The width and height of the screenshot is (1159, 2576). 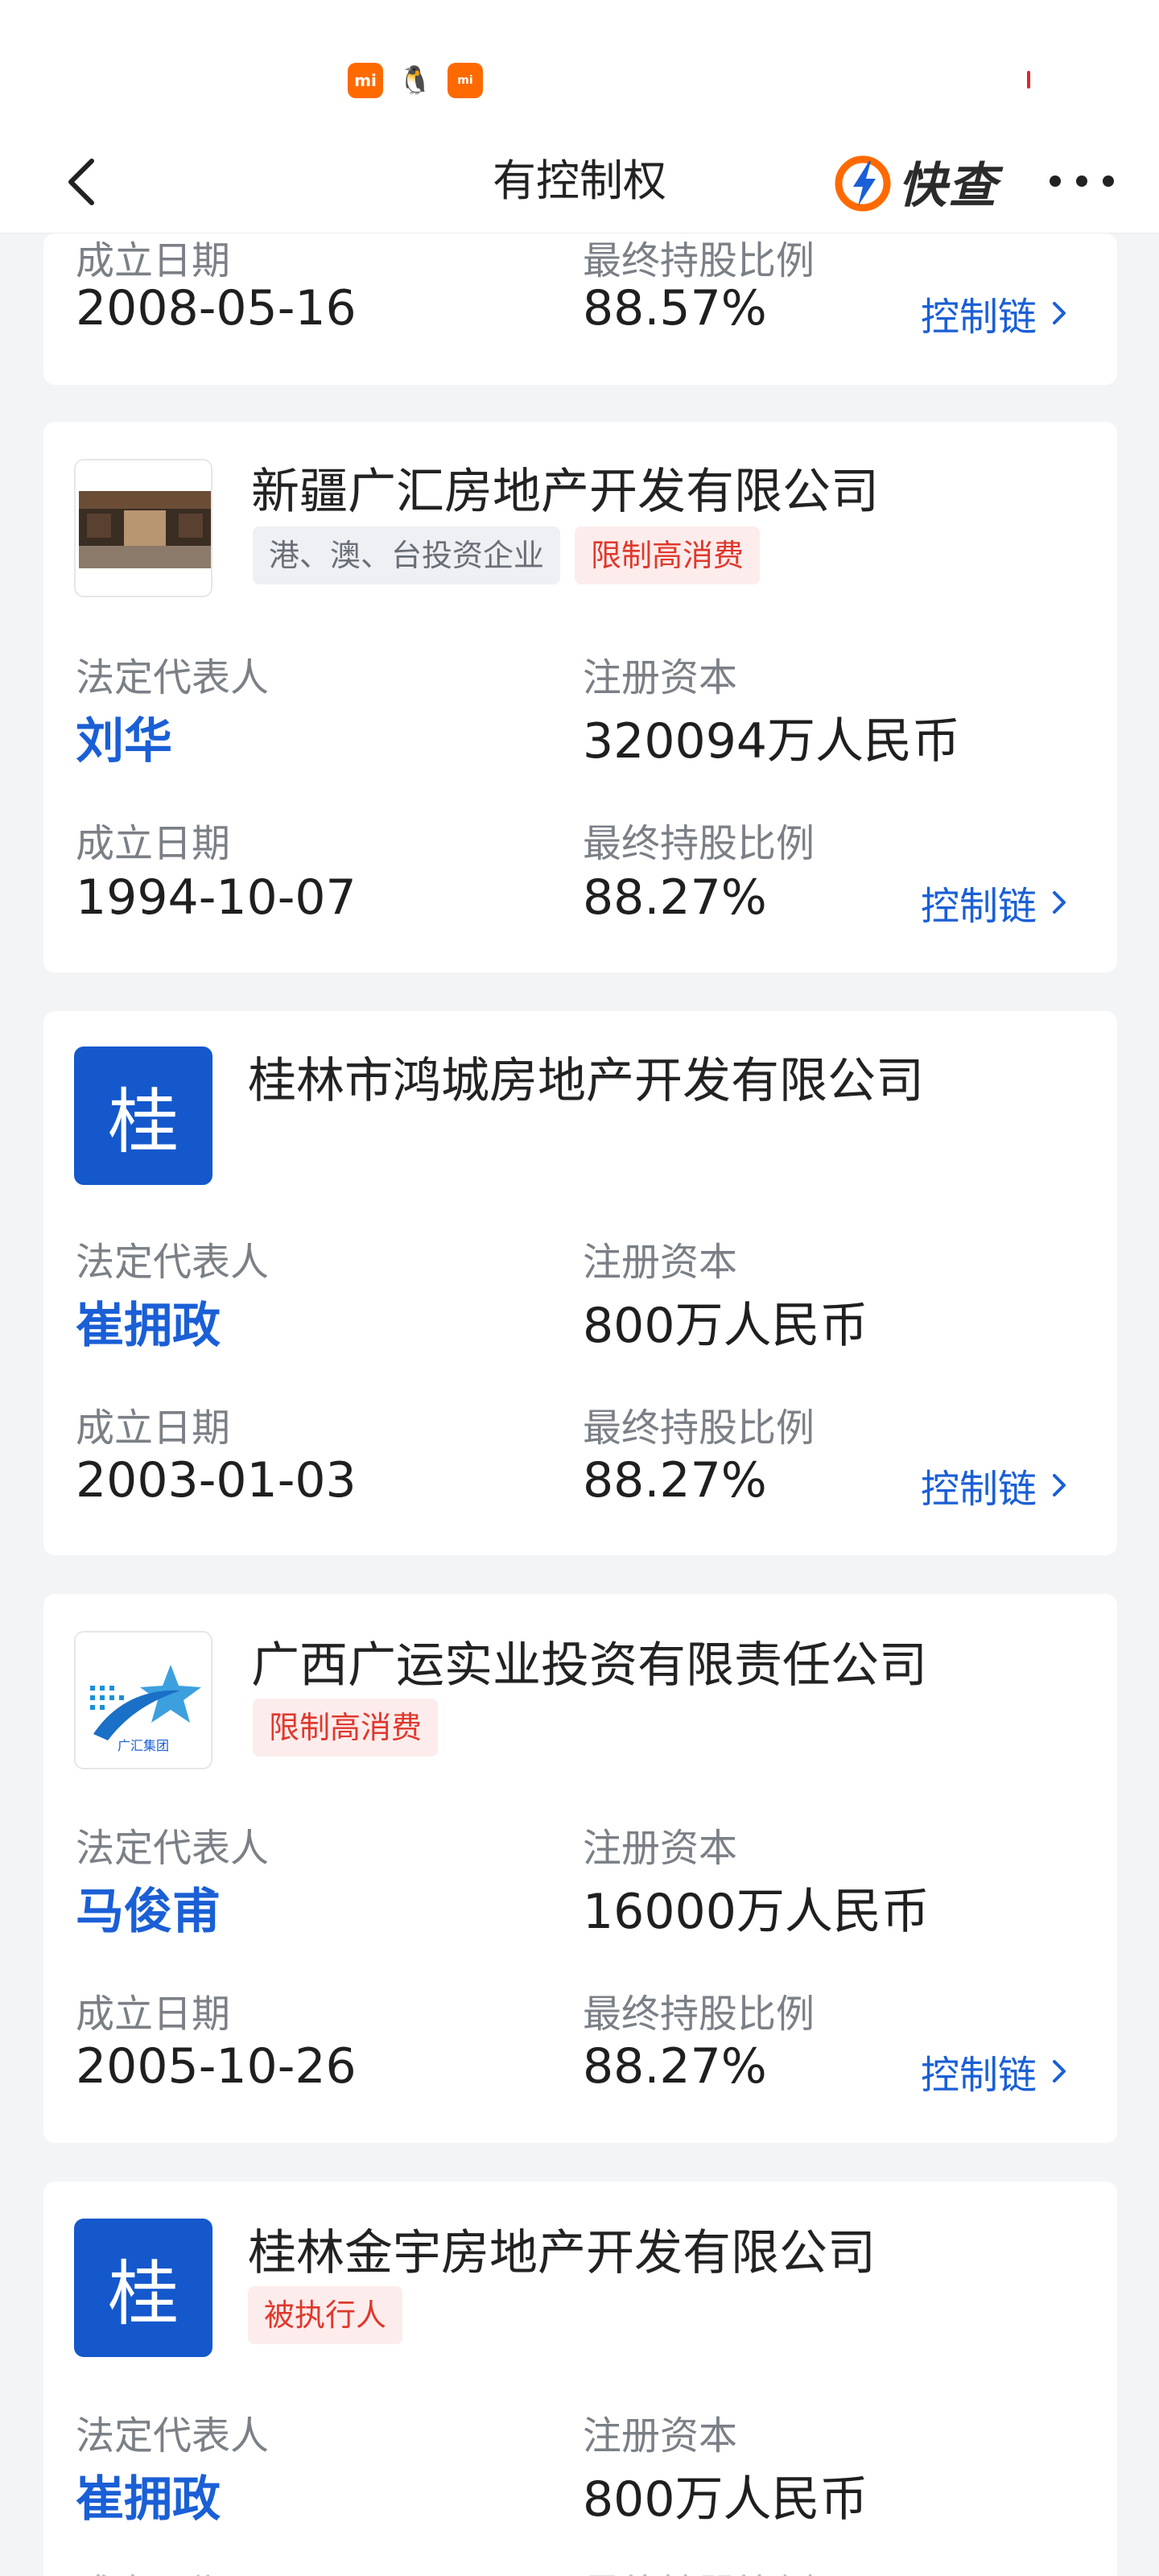 What do you see at coordinates (948, 186) in the screenshot?
I see `brand-name: 快查` at bounding box center [948, 186].